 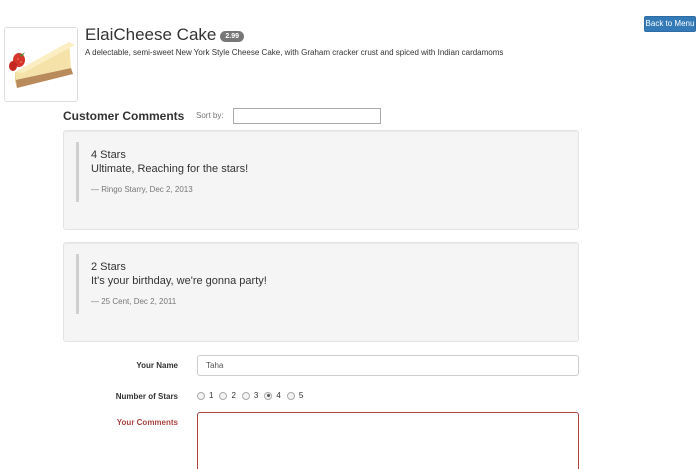 I want to click on star-option-1: 1, so click(x=205, y=395).